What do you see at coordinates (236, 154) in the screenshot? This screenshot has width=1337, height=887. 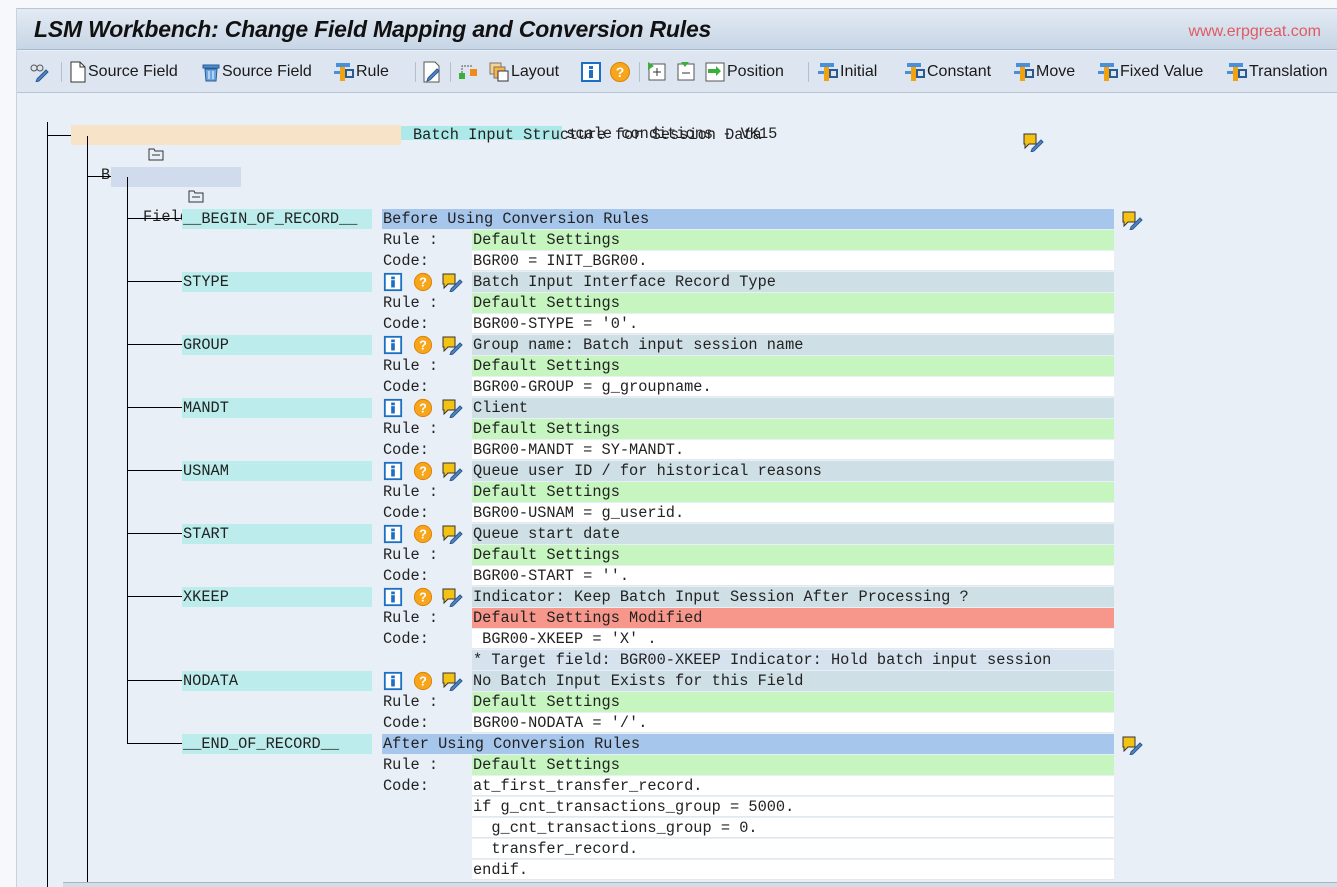 I see `structure-node: BGR00` at bounding box center [236, 154].